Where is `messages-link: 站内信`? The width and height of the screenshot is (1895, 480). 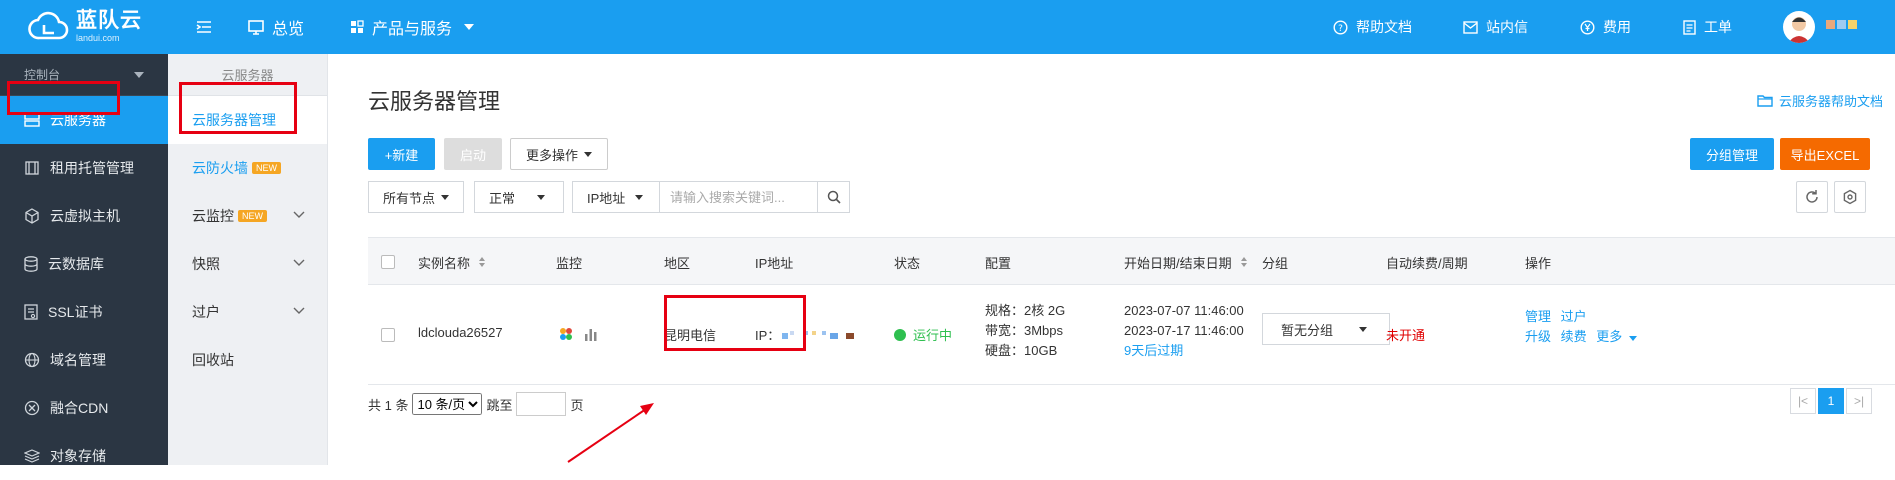 messages-link: 站内信 is located at coordinates (1495, 27).